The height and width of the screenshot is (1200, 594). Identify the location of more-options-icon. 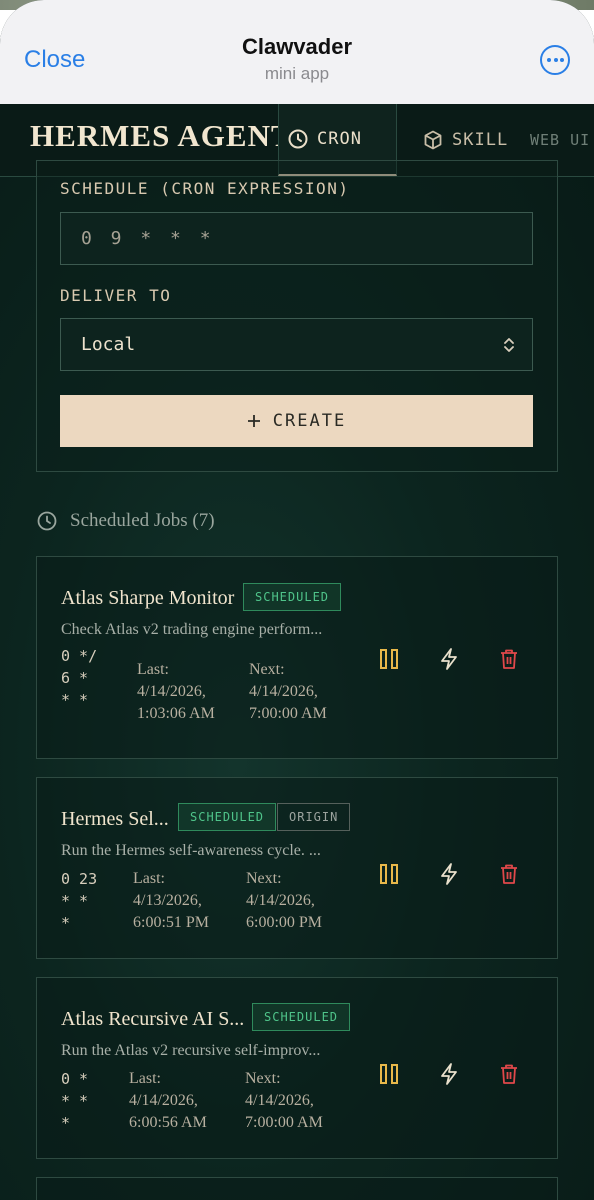
(555, 60).